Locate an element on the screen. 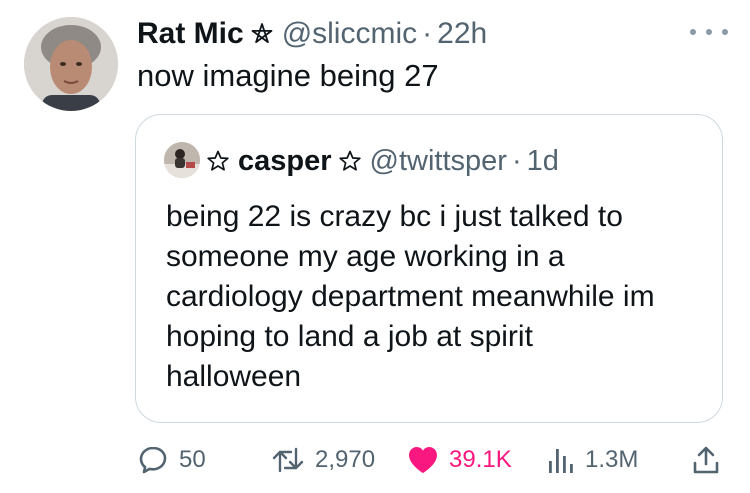 This screenshot has height=493, width=750. share-icon is located at coordinates (706, 460).